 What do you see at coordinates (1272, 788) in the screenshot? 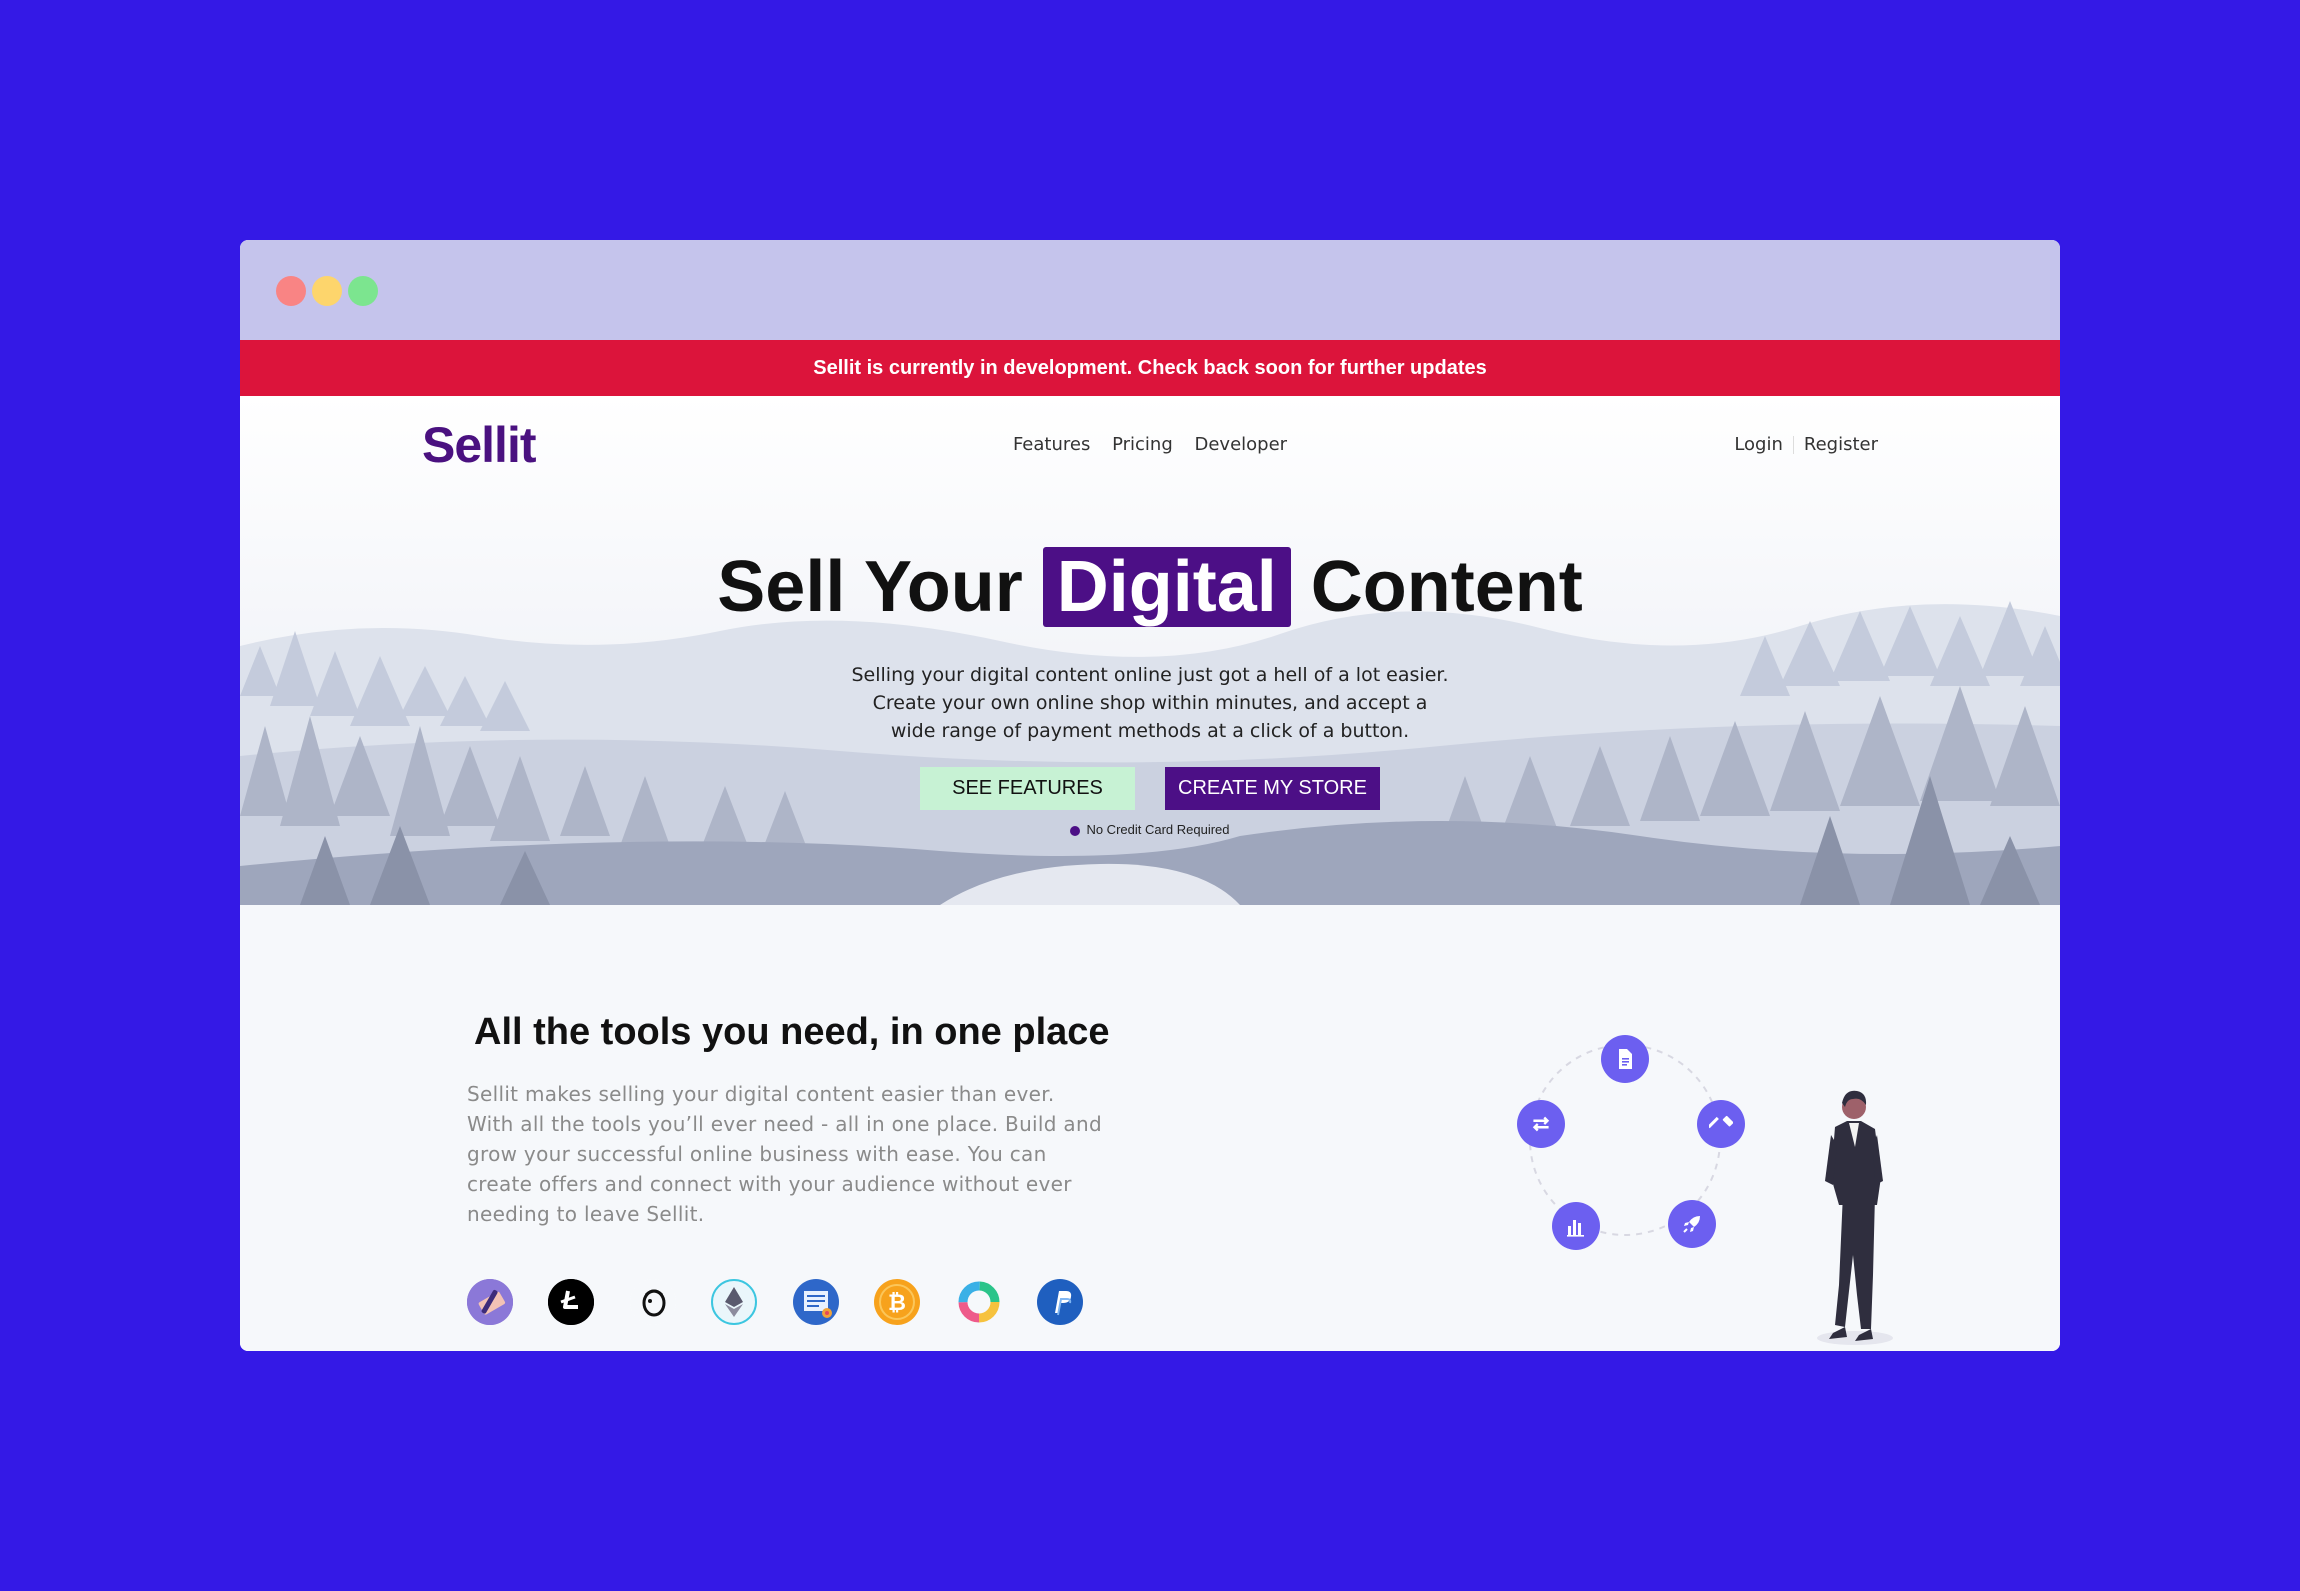
I see `create-store-button: CREATE MY STORE` at bounding box center [1272, 788].